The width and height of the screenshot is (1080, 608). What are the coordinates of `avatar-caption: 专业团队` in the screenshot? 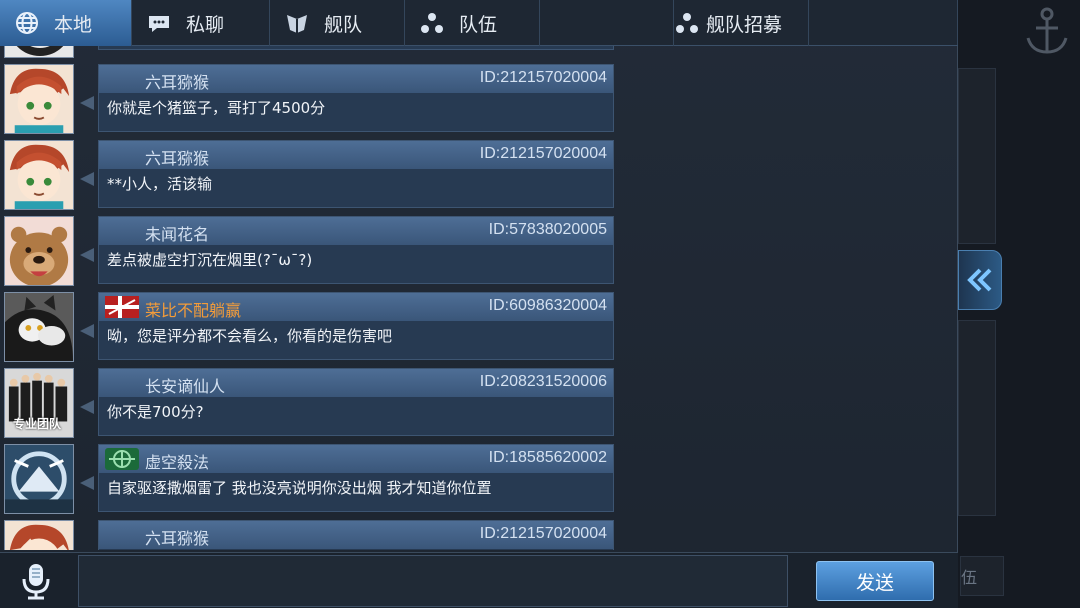 It's located at (37, 424).